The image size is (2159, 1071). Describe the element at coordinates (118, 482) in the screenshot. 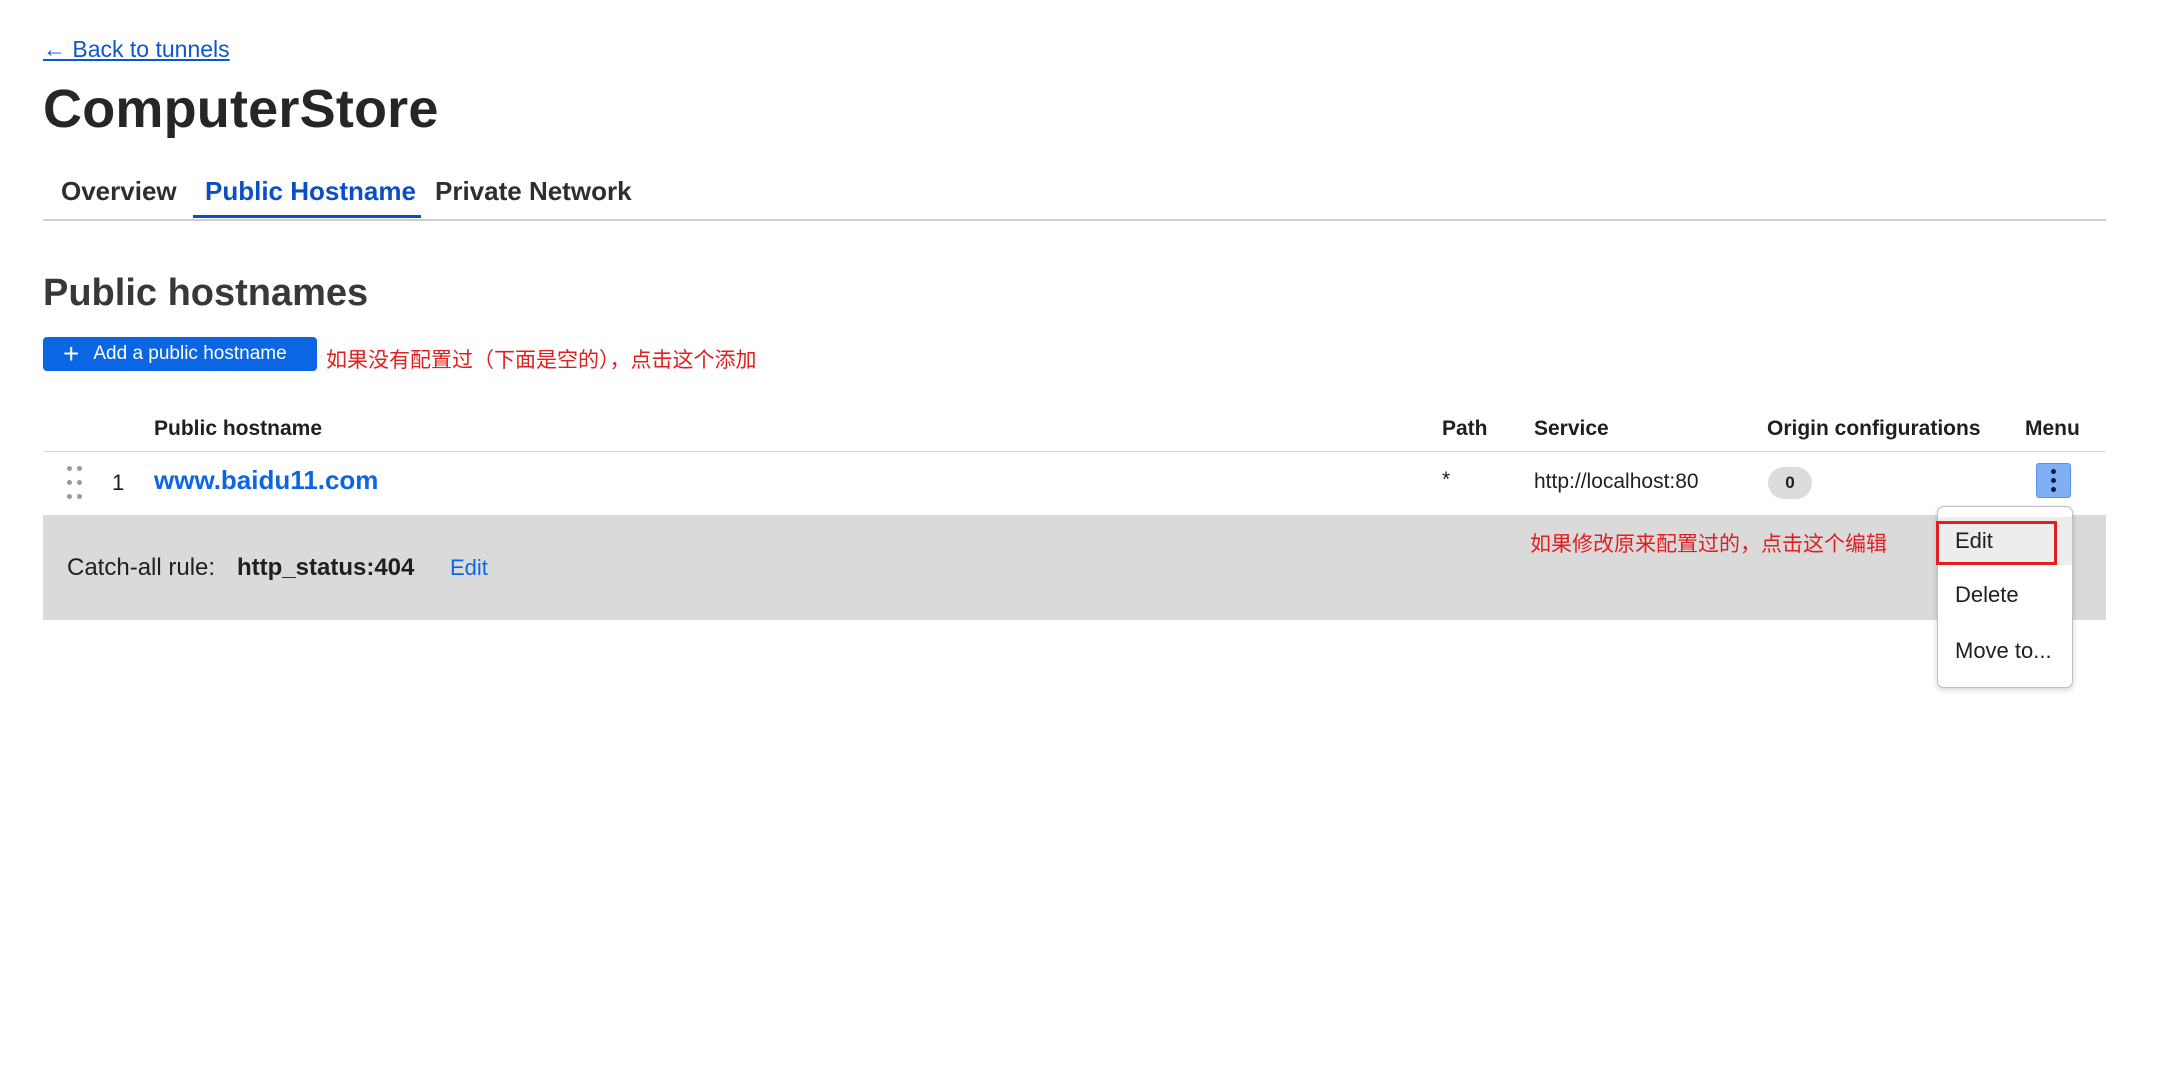

I see `row-index: 1` at that location.